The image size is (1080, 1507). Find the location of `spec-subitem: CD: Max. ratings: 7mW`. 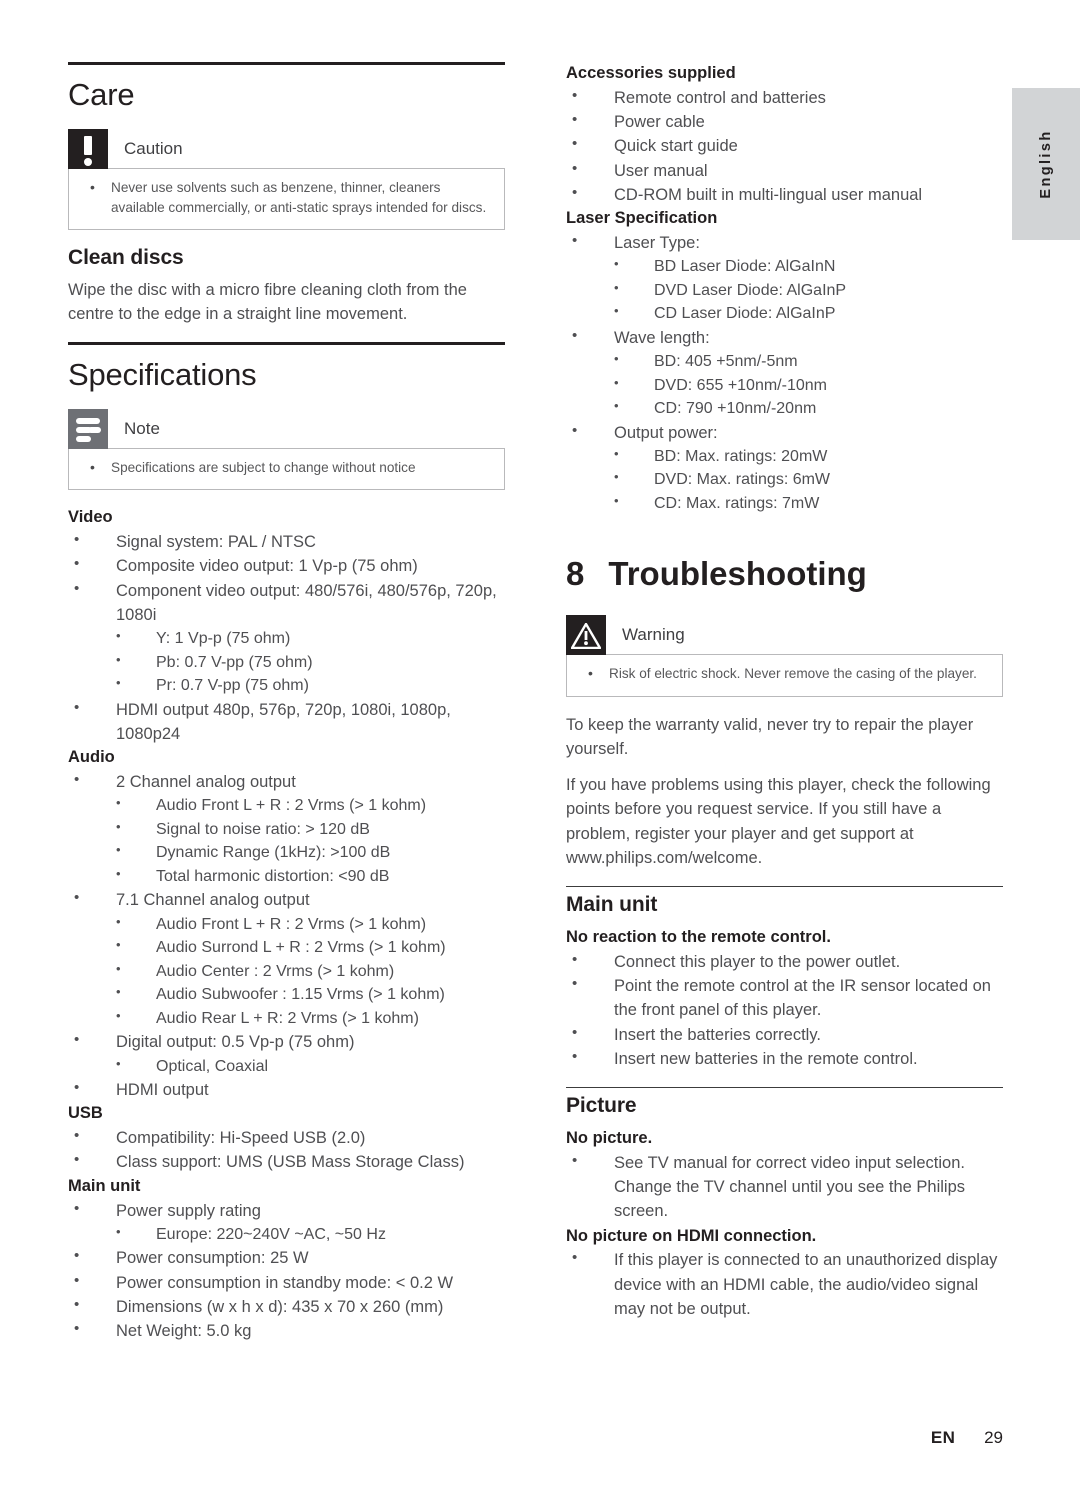

spec-subitem: CD: Max. ratings: 7mW is located at coordinates (803, 503).